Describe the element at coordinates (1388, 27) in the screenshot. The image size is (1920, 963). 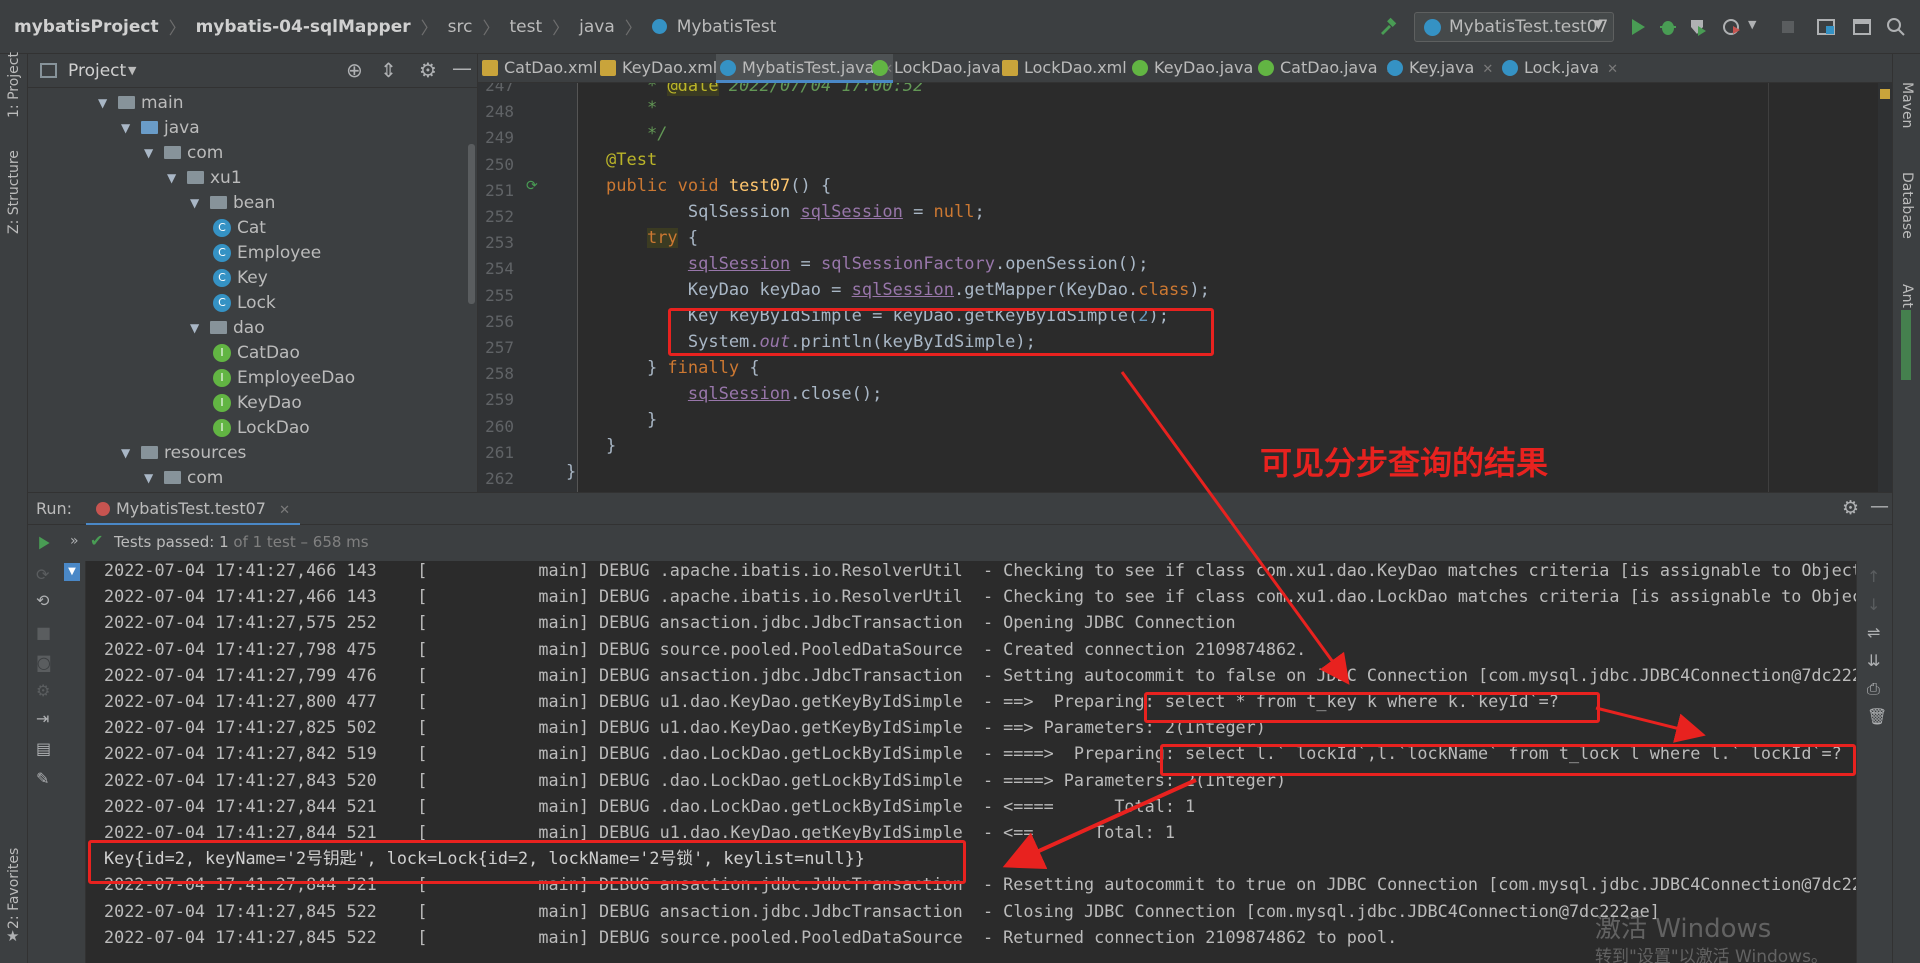
I see `build-hammer-icon` at that location.